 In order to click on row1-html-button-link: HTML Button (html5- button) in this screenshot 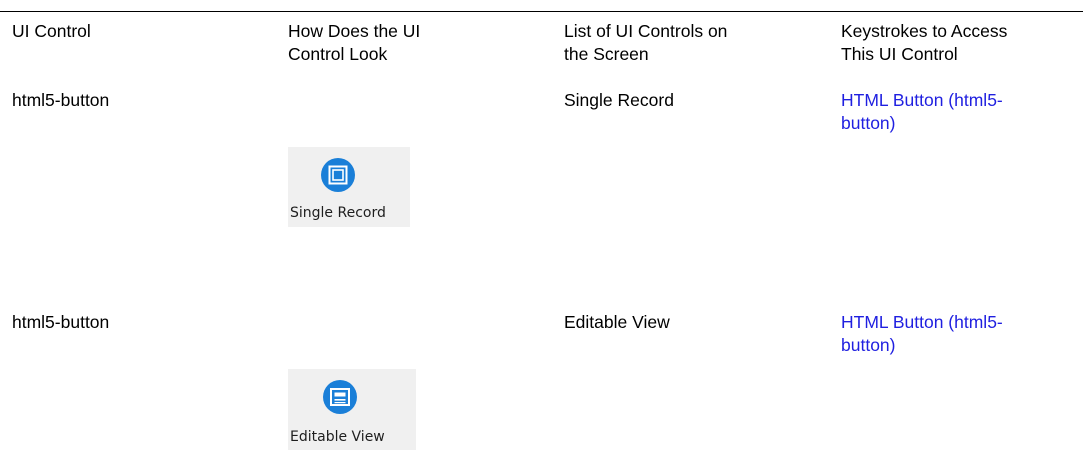, I will do `click(922, 112)`.